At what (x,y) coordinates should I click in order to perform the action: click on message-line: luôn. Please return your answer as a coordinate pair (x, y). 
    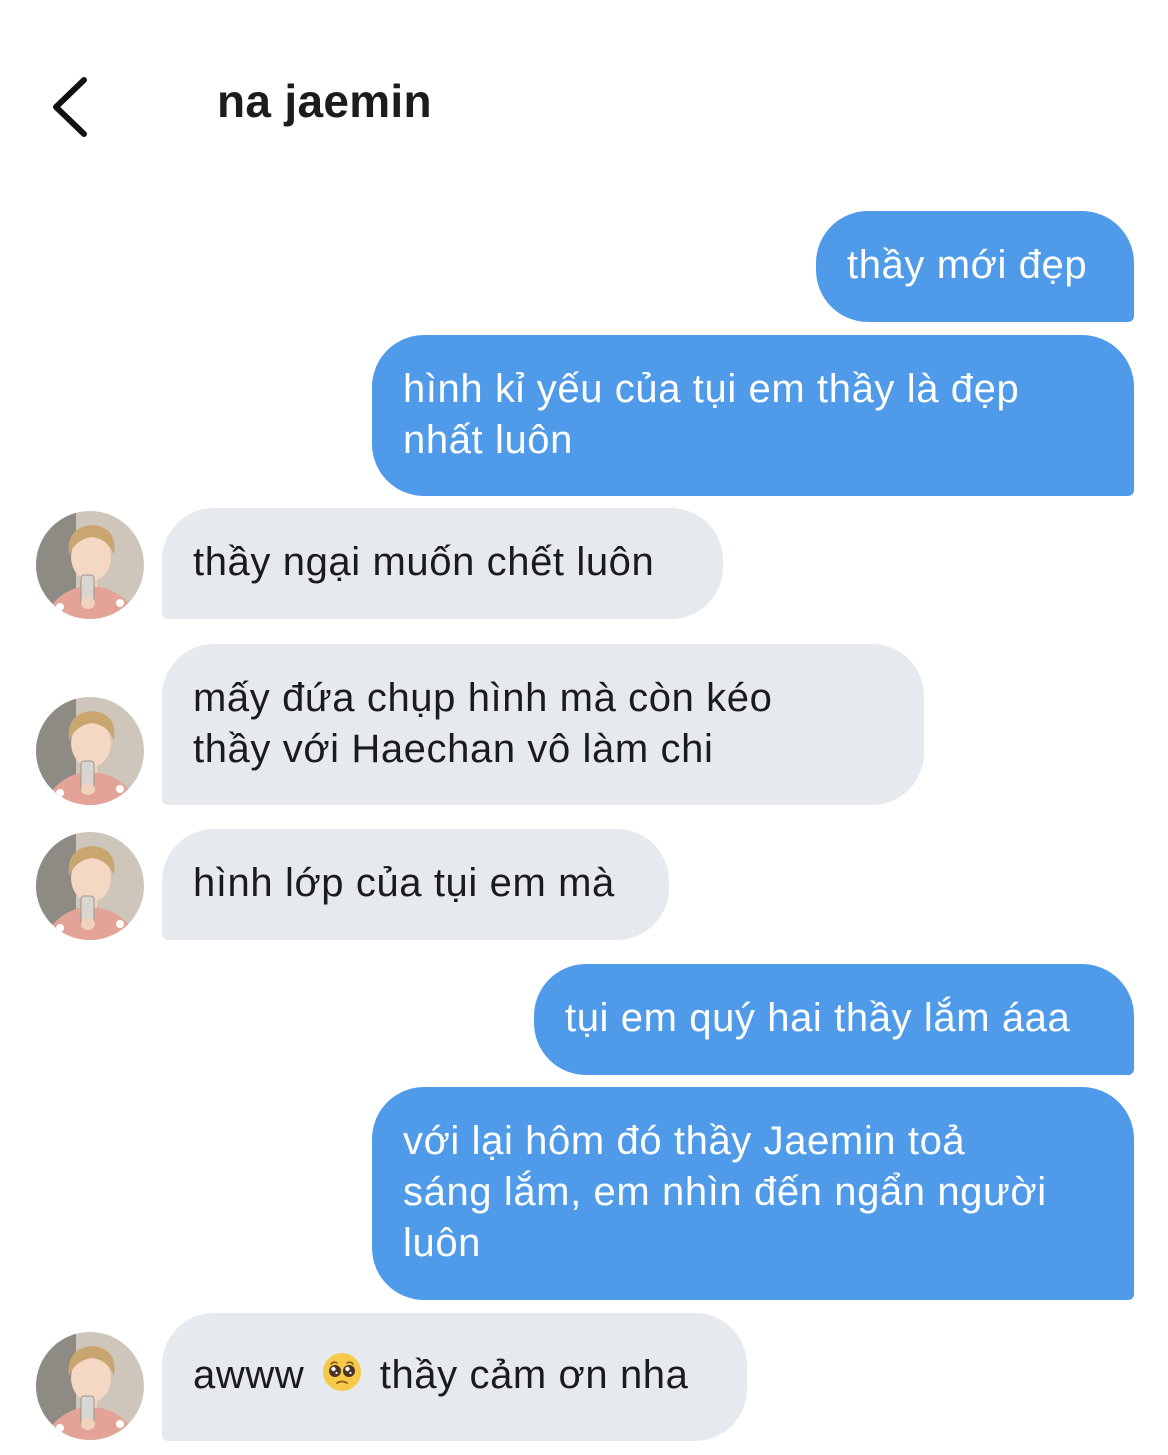
    Looking at the image, I should click on (442, 1243).